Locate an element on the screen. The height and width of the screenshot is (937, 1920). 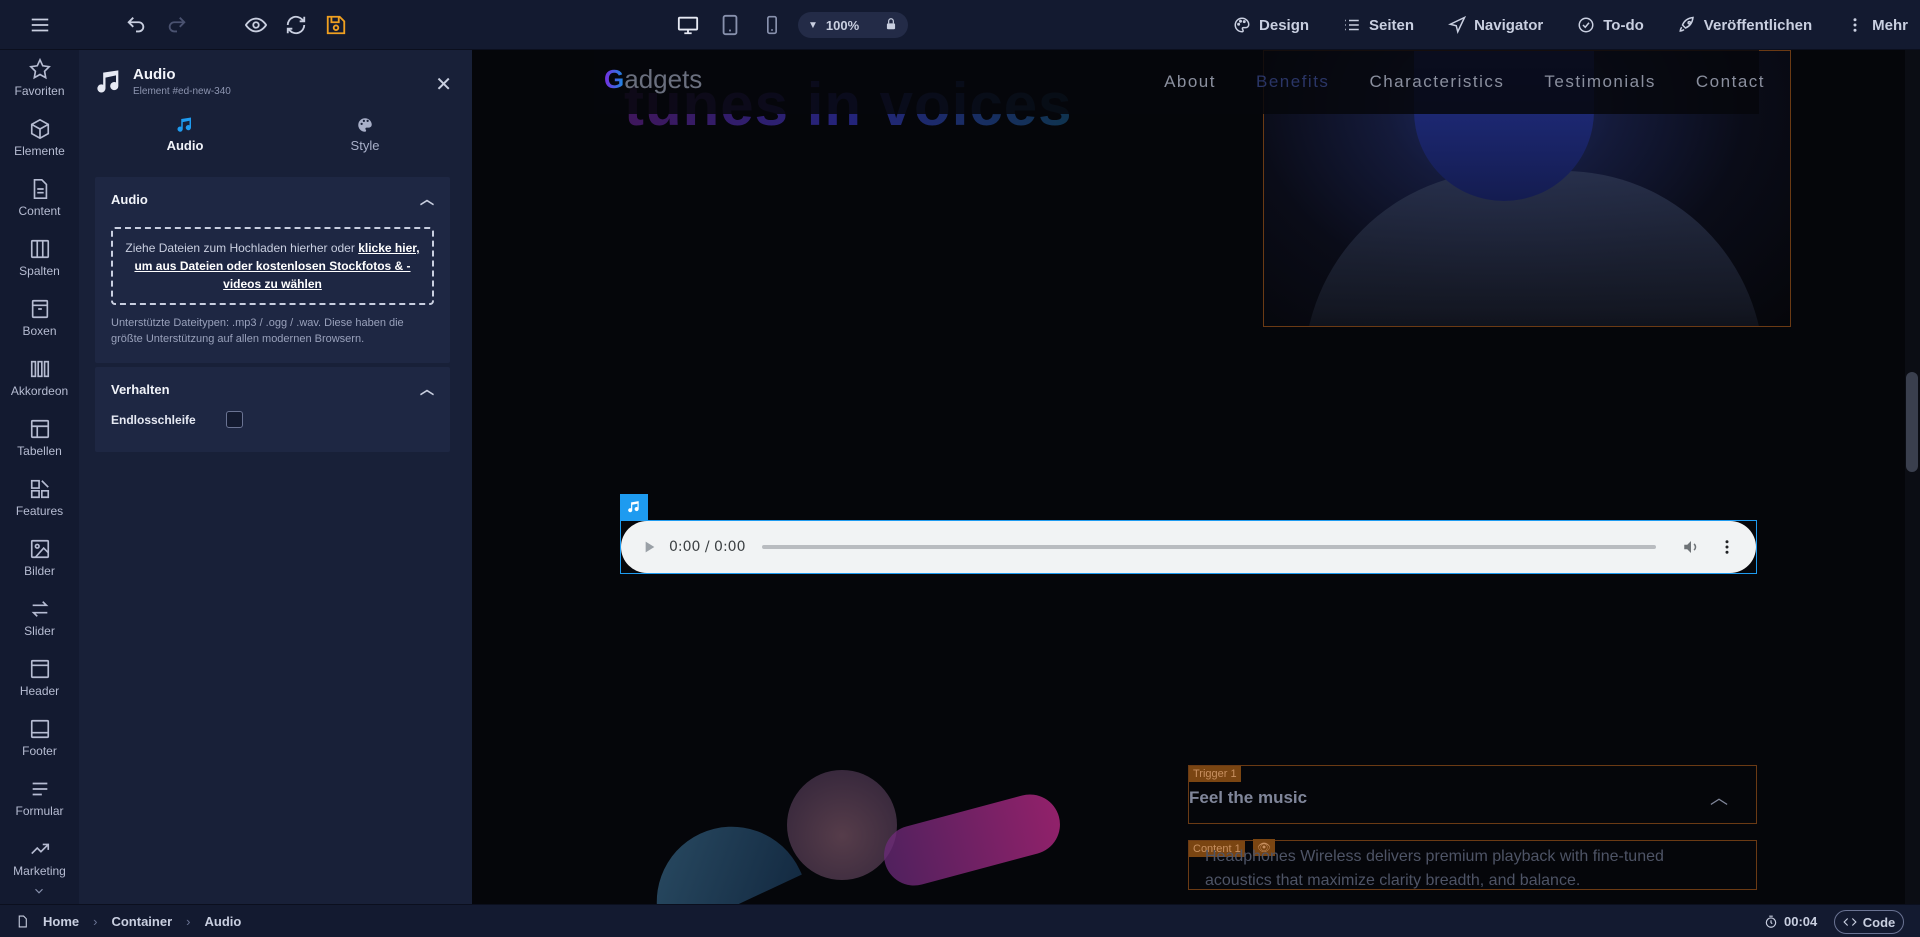
canvas-scrollbar is located at coordinates (1912, 477).